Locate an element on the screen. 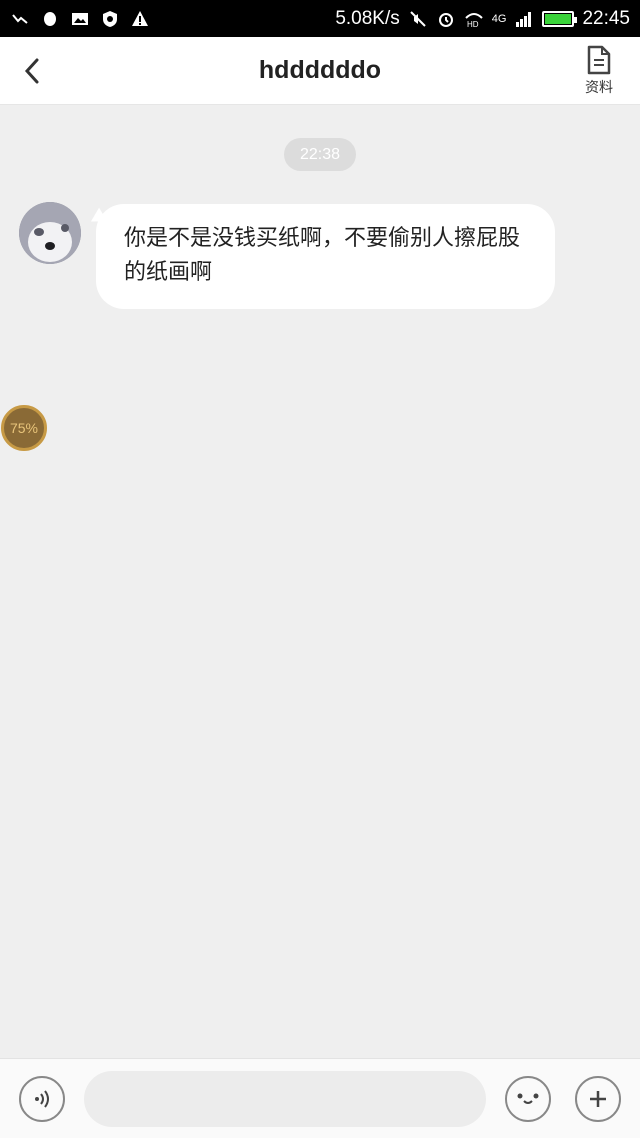 This screenshot has width=640, height=1138. plus-icon is located at coordinates (598, 1099).